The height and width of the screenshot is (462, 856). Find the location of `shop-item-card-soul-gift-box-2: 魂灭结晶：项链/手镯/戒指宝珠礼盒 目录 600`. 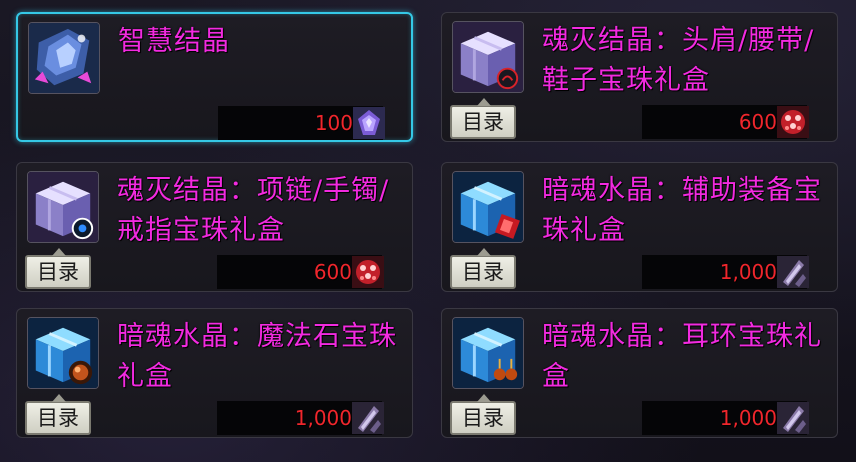

shop-item-card-soul-gift-box-2: 魂灭结晶：项链/手镯/戒指宝珠礼盒 目录 600 is located at coordinates (214, 227).